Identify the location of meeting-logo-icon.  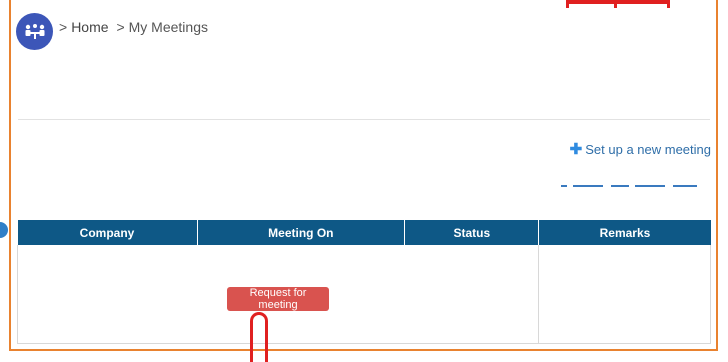
(34, 31).